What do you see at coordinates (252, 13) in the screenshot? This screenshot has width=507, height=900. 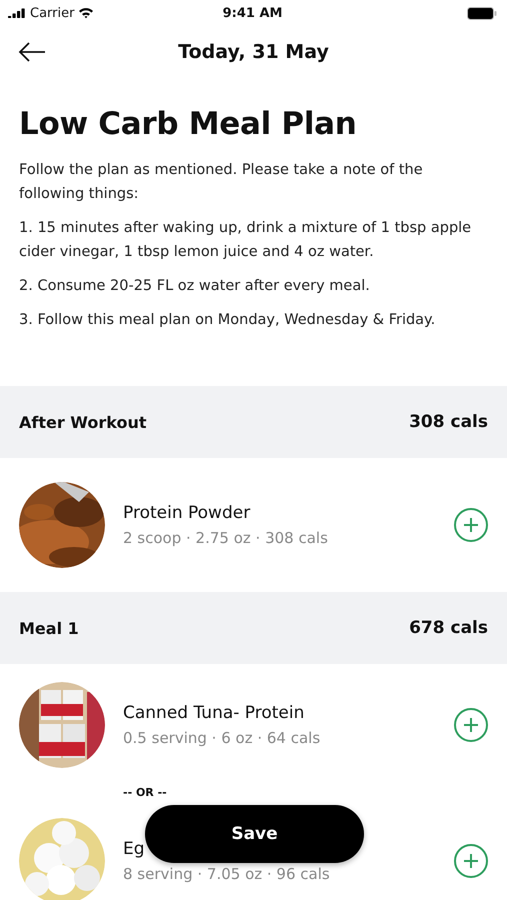 I see `status-time: 9:41 AM` at bounding box center [252, 13].